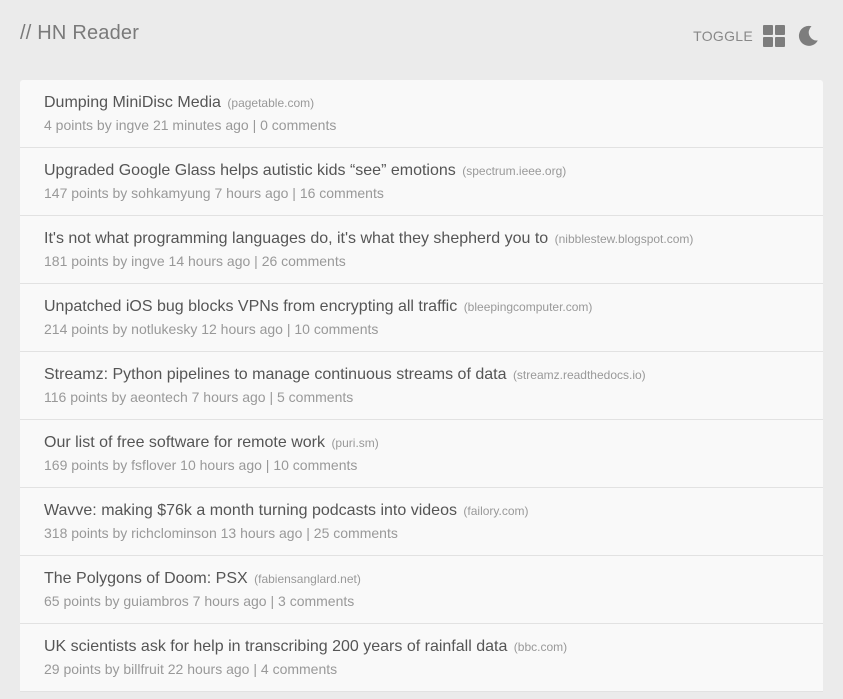 The image size is (843, 699). Describe the element at coordinates (167, 329) in the screenshot. I see `story-meta: 214 points by notlukesky 12 hours ago |` at that location.